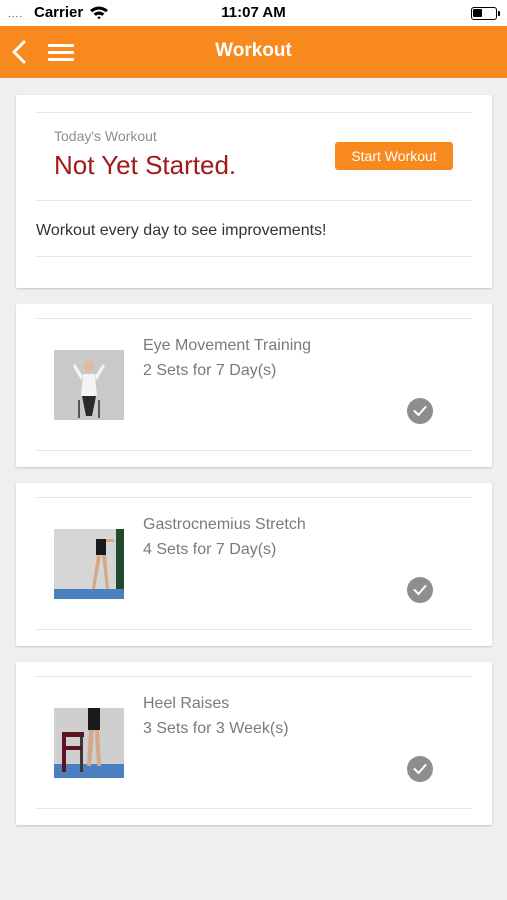 This screenshot has width=507, height=900. I want to click on battery-icon, so click(485, 13).